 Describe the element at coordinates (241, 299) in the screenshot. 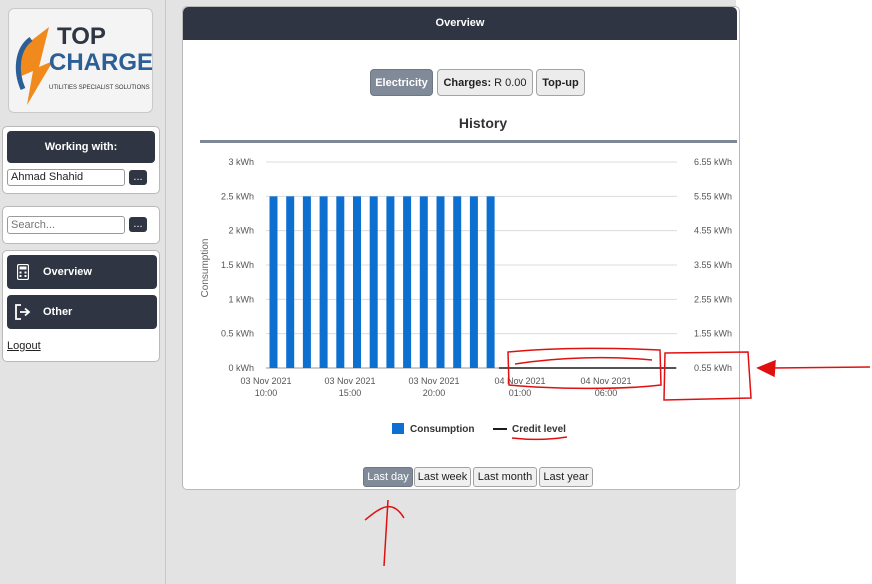

I see `y-tick-left: 1 kWh` at that location.